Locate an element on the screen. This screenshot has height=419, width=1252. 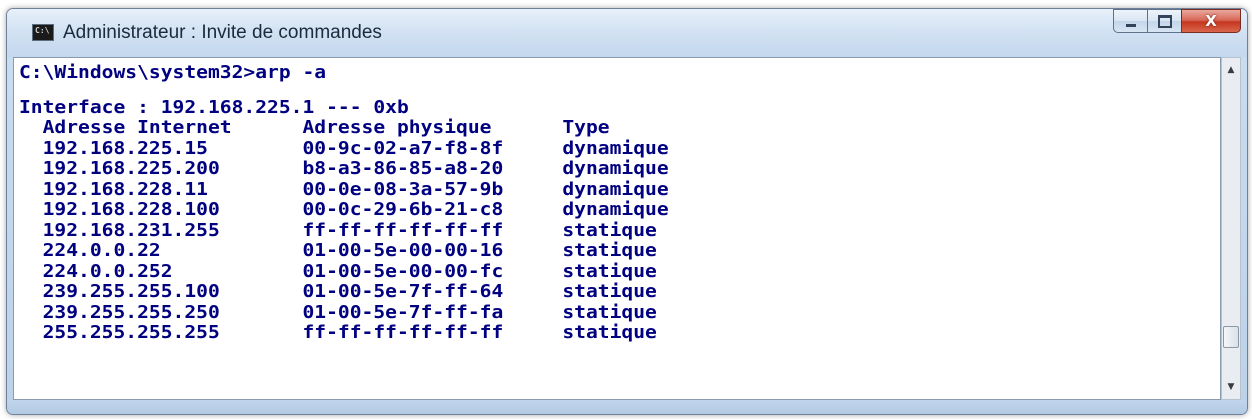
minimize-button is located at coordinates (1130, 21).